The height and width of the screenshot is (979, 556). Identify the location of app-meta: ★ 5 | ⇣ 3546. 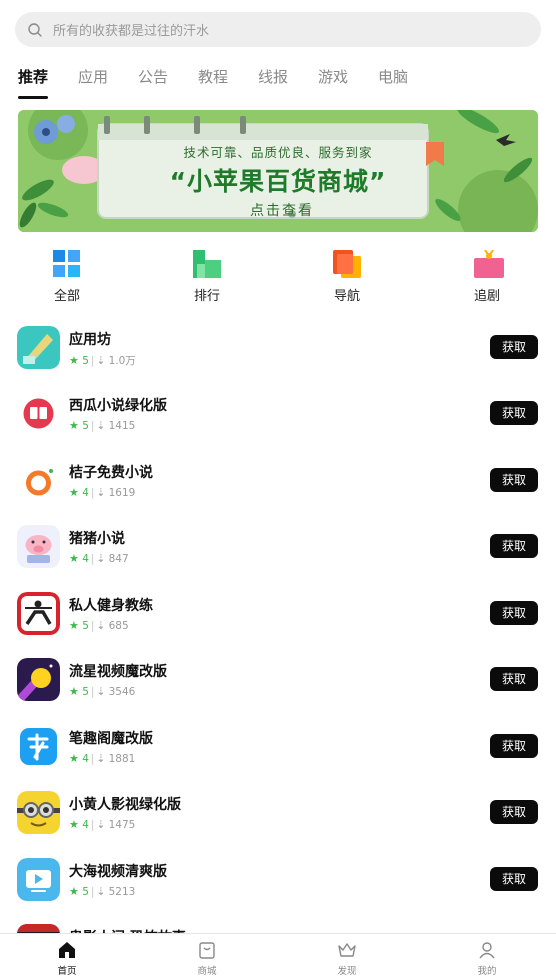
(102, 691).